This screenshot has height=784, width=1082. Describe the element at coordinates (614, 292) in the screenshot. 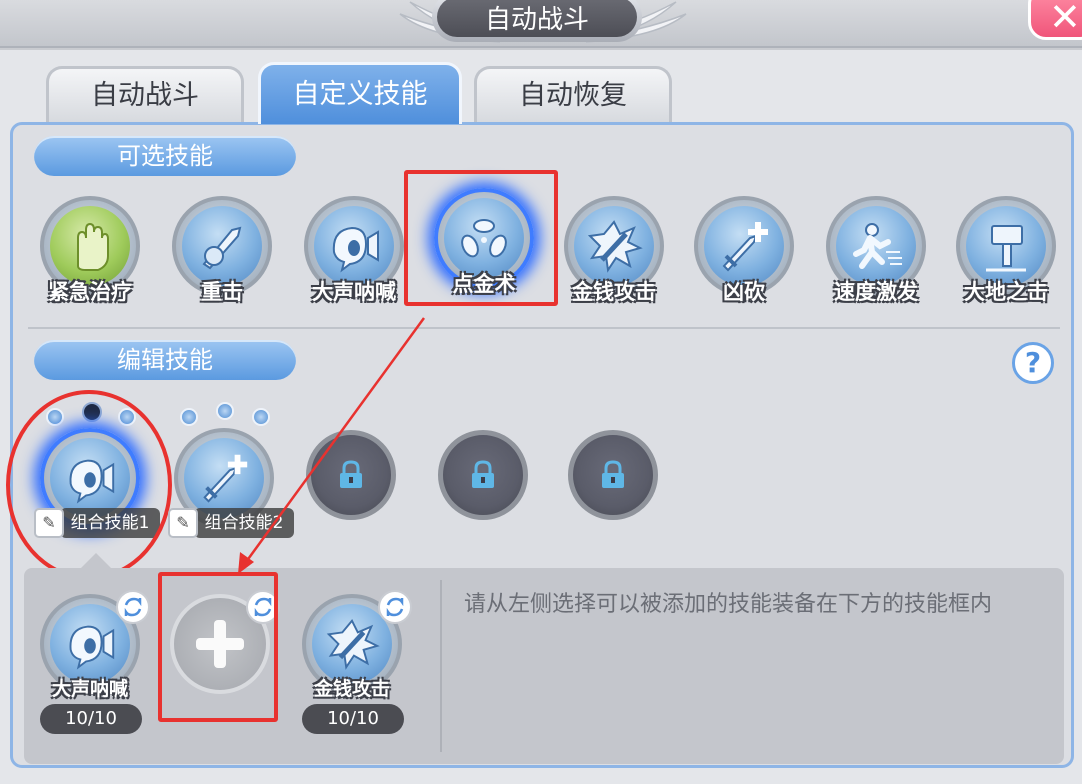

I see `skill-name: 金钱攻击` at that location.